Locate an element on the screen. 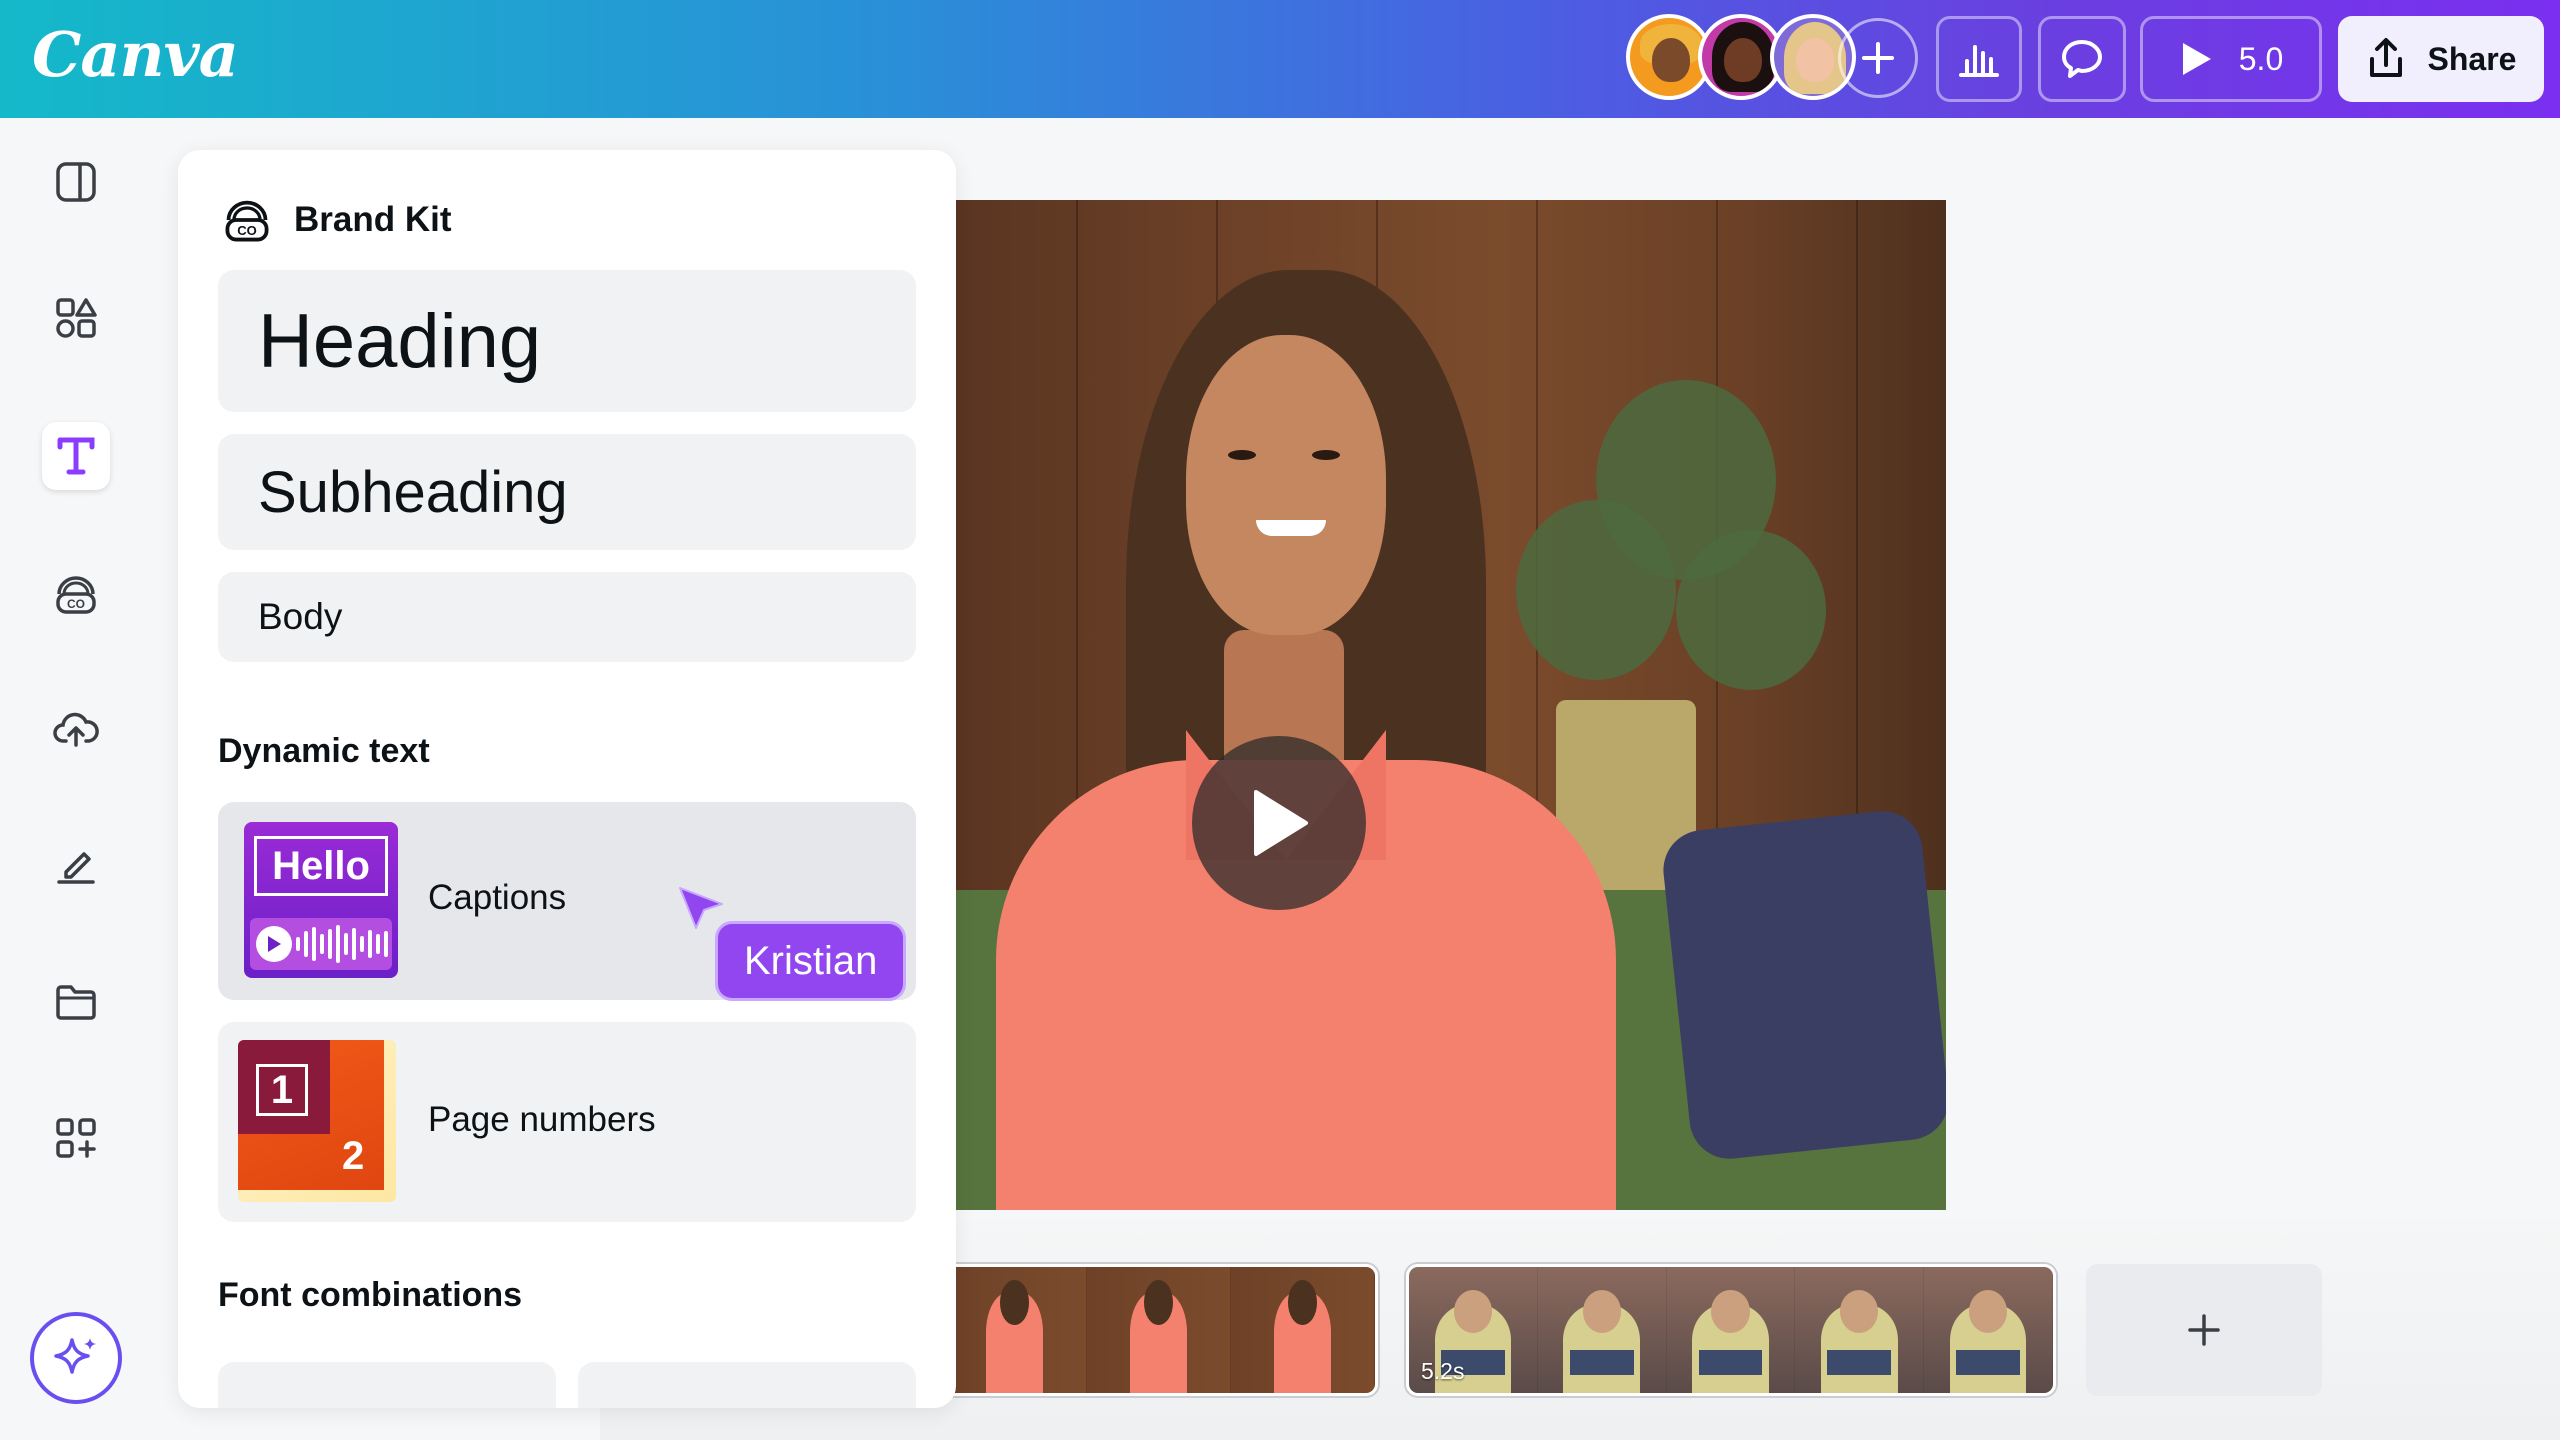 The height and width of the screenshot is (1440, 2560). timeline-clip is located at coordinates (1159, 1330).